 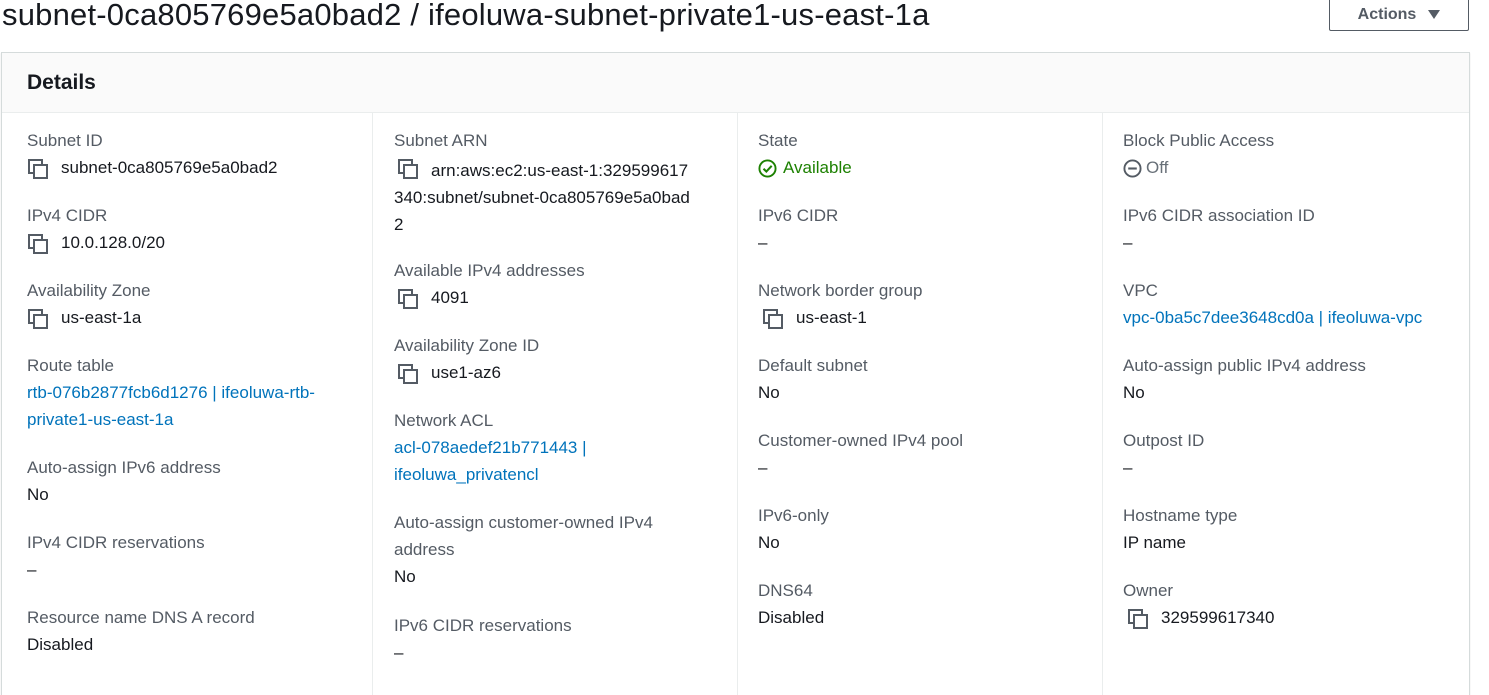 What do you see at coordinates (441, 140) in the screenshot?
I see `subnet-arn-label: Subnet ARN` at bounding box center [441, 140].